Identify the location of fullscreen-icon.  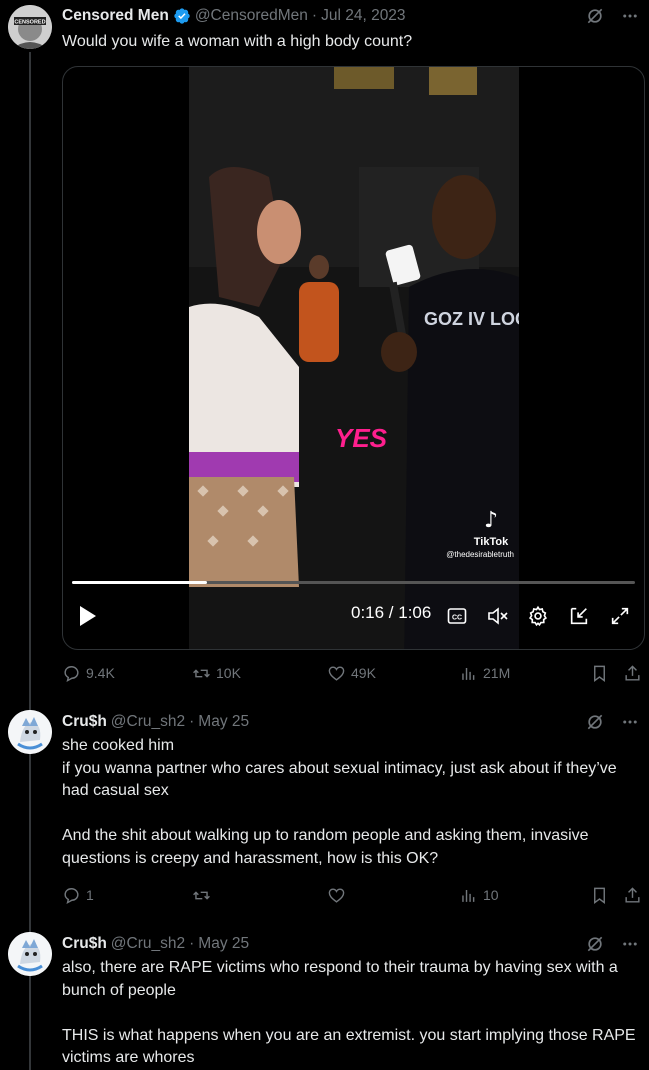
(620, 618).